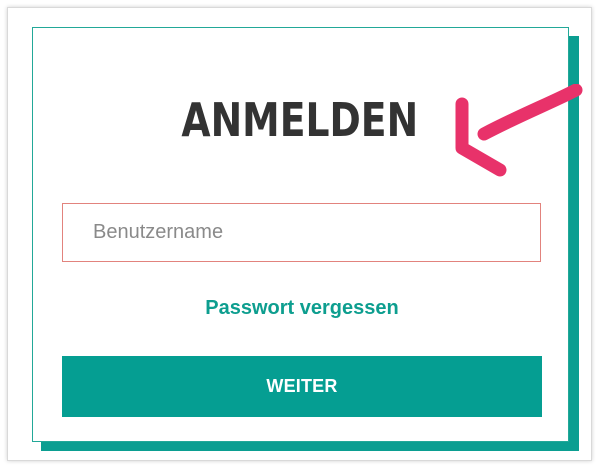  What do you see at coordinates (299, 308) in the screenshot?
I see `forgot-password-link: Passwort vergessen` at bounding box center [299, 308].